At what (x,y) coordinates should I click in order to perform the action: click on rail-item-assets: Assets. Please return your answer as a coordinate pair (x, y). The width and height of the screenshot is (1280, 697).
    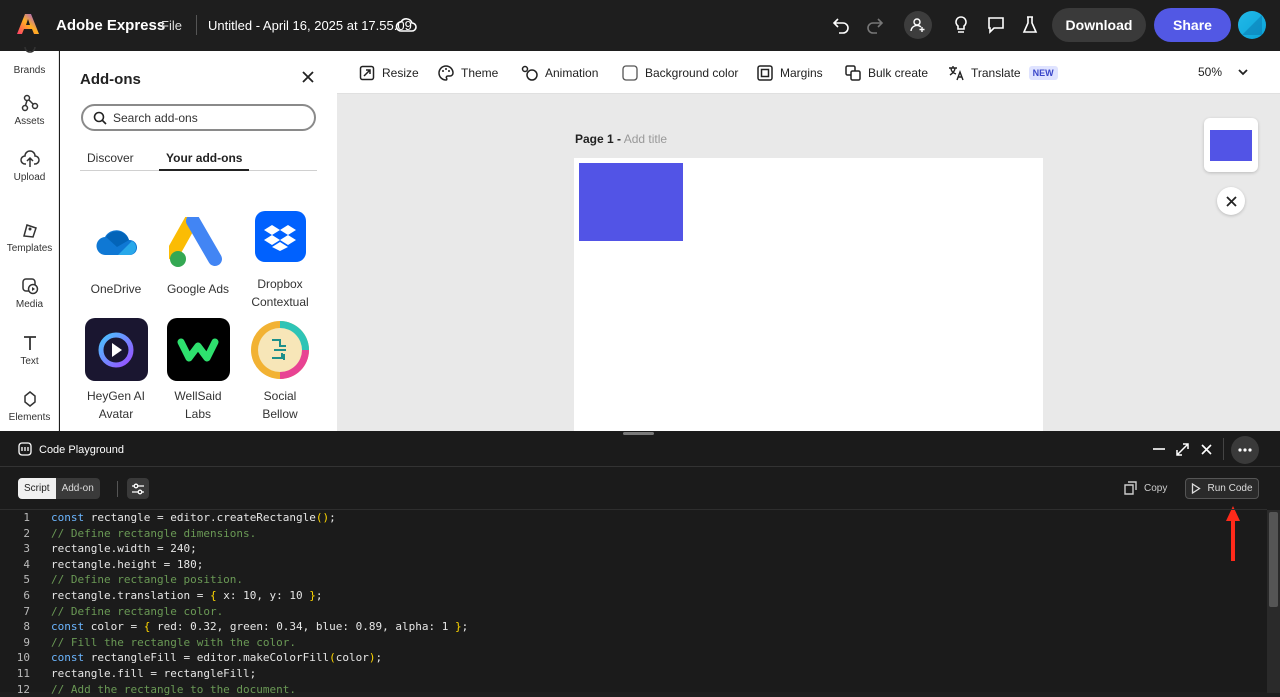
    Looking at the image, I should click on (29, 110).